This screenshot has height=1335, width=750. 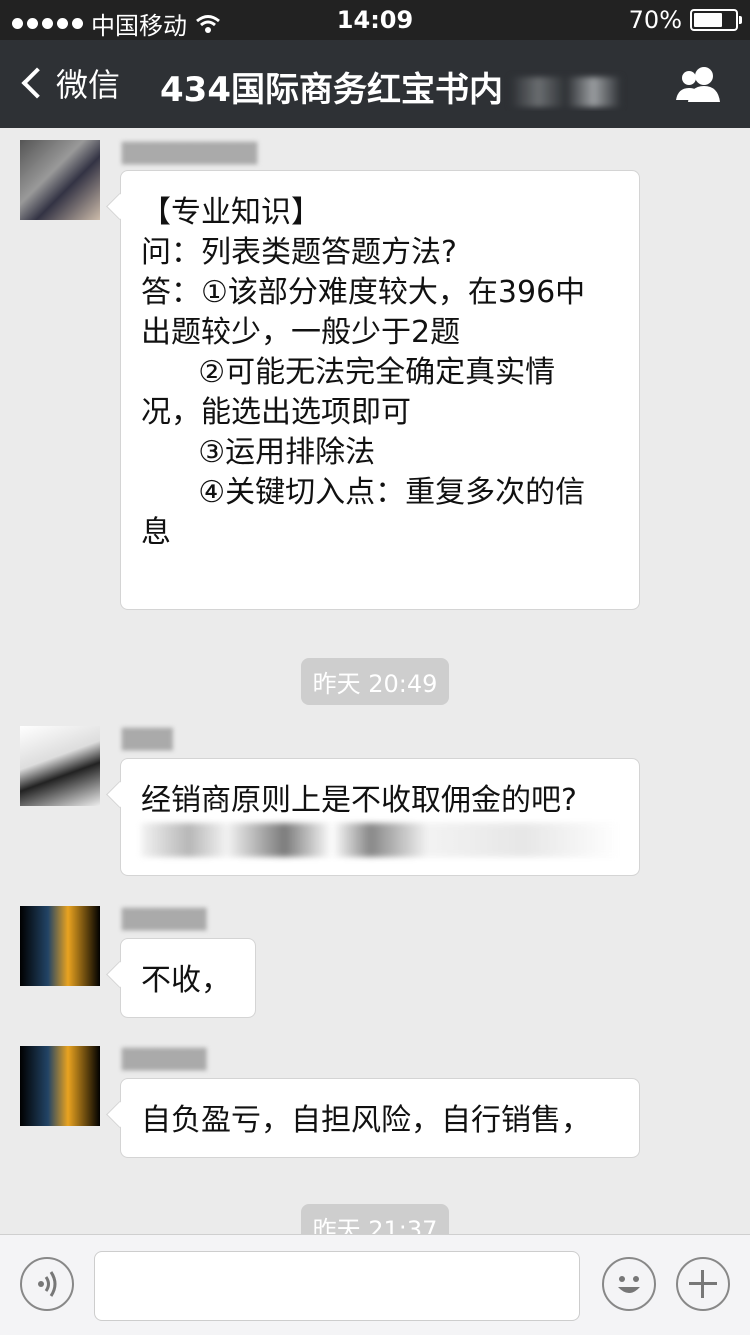 I want to click on message-line: 况，能选出选项即可, so click(x=276, y=412).